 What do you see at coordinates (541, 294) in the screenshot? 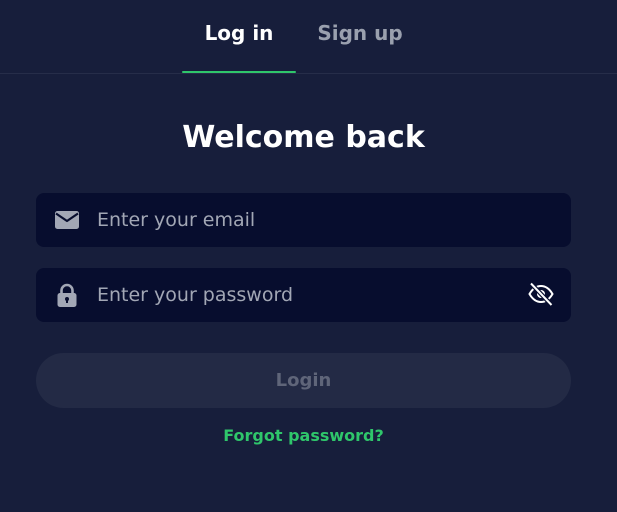
I see `eye-off-icon` at bounding box center [541, 294].